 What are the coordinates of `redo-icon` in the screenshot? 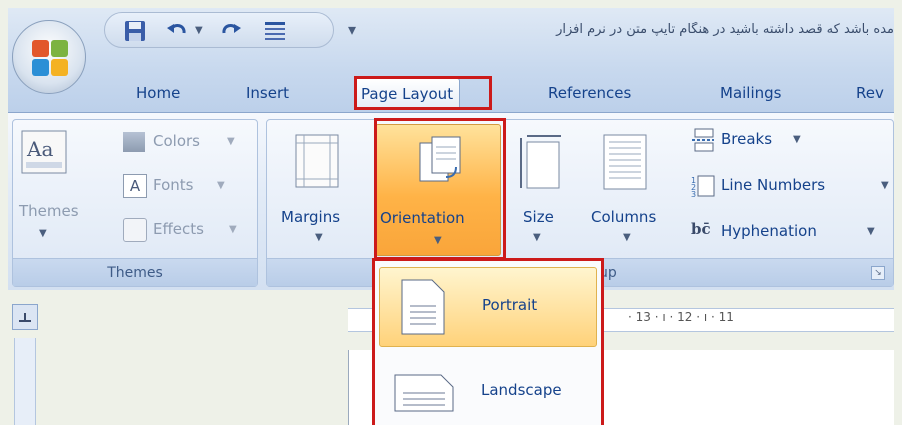 It's located at (231, 31).